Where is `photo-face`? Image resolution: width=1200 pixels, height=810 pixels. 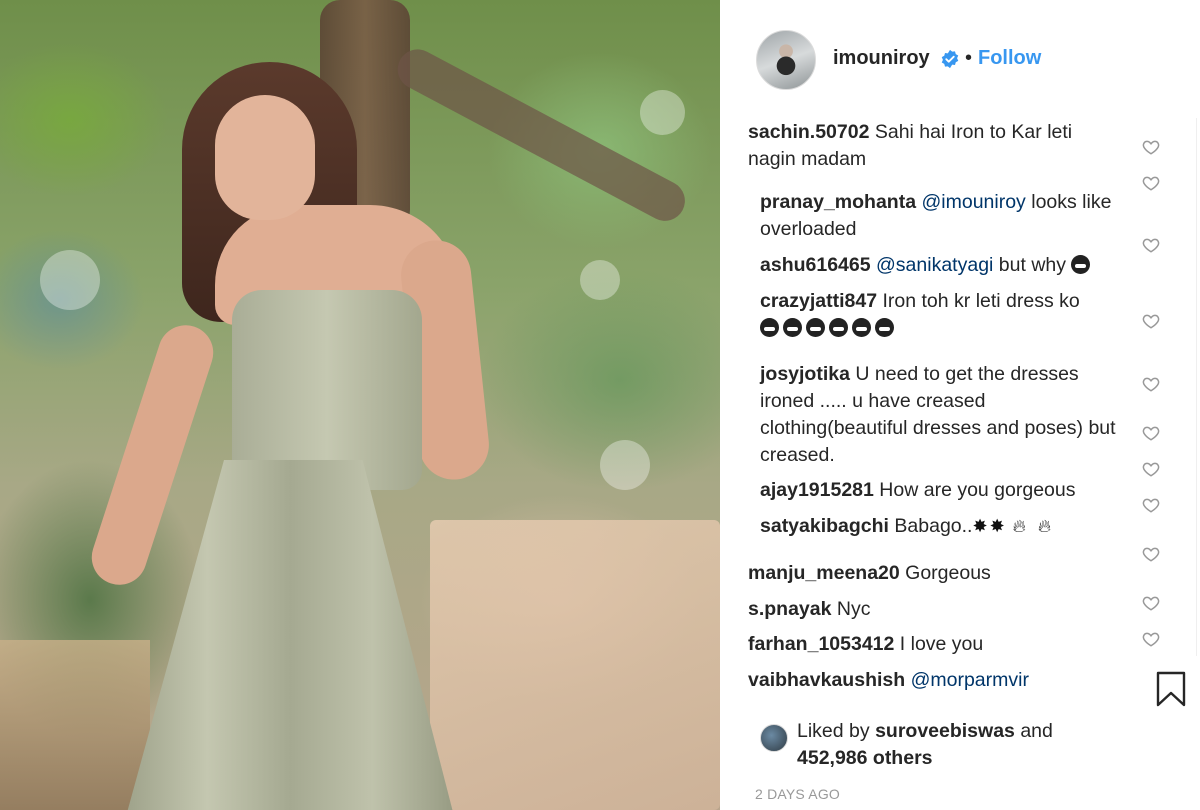 photo-face is located at coordinates (265, 157).